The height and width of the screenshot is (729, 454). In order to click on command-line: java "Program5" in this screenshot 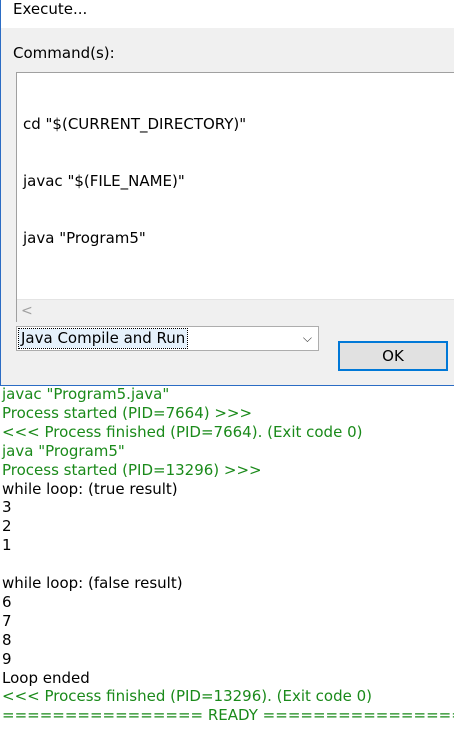, I will do `click(84, 238)`.